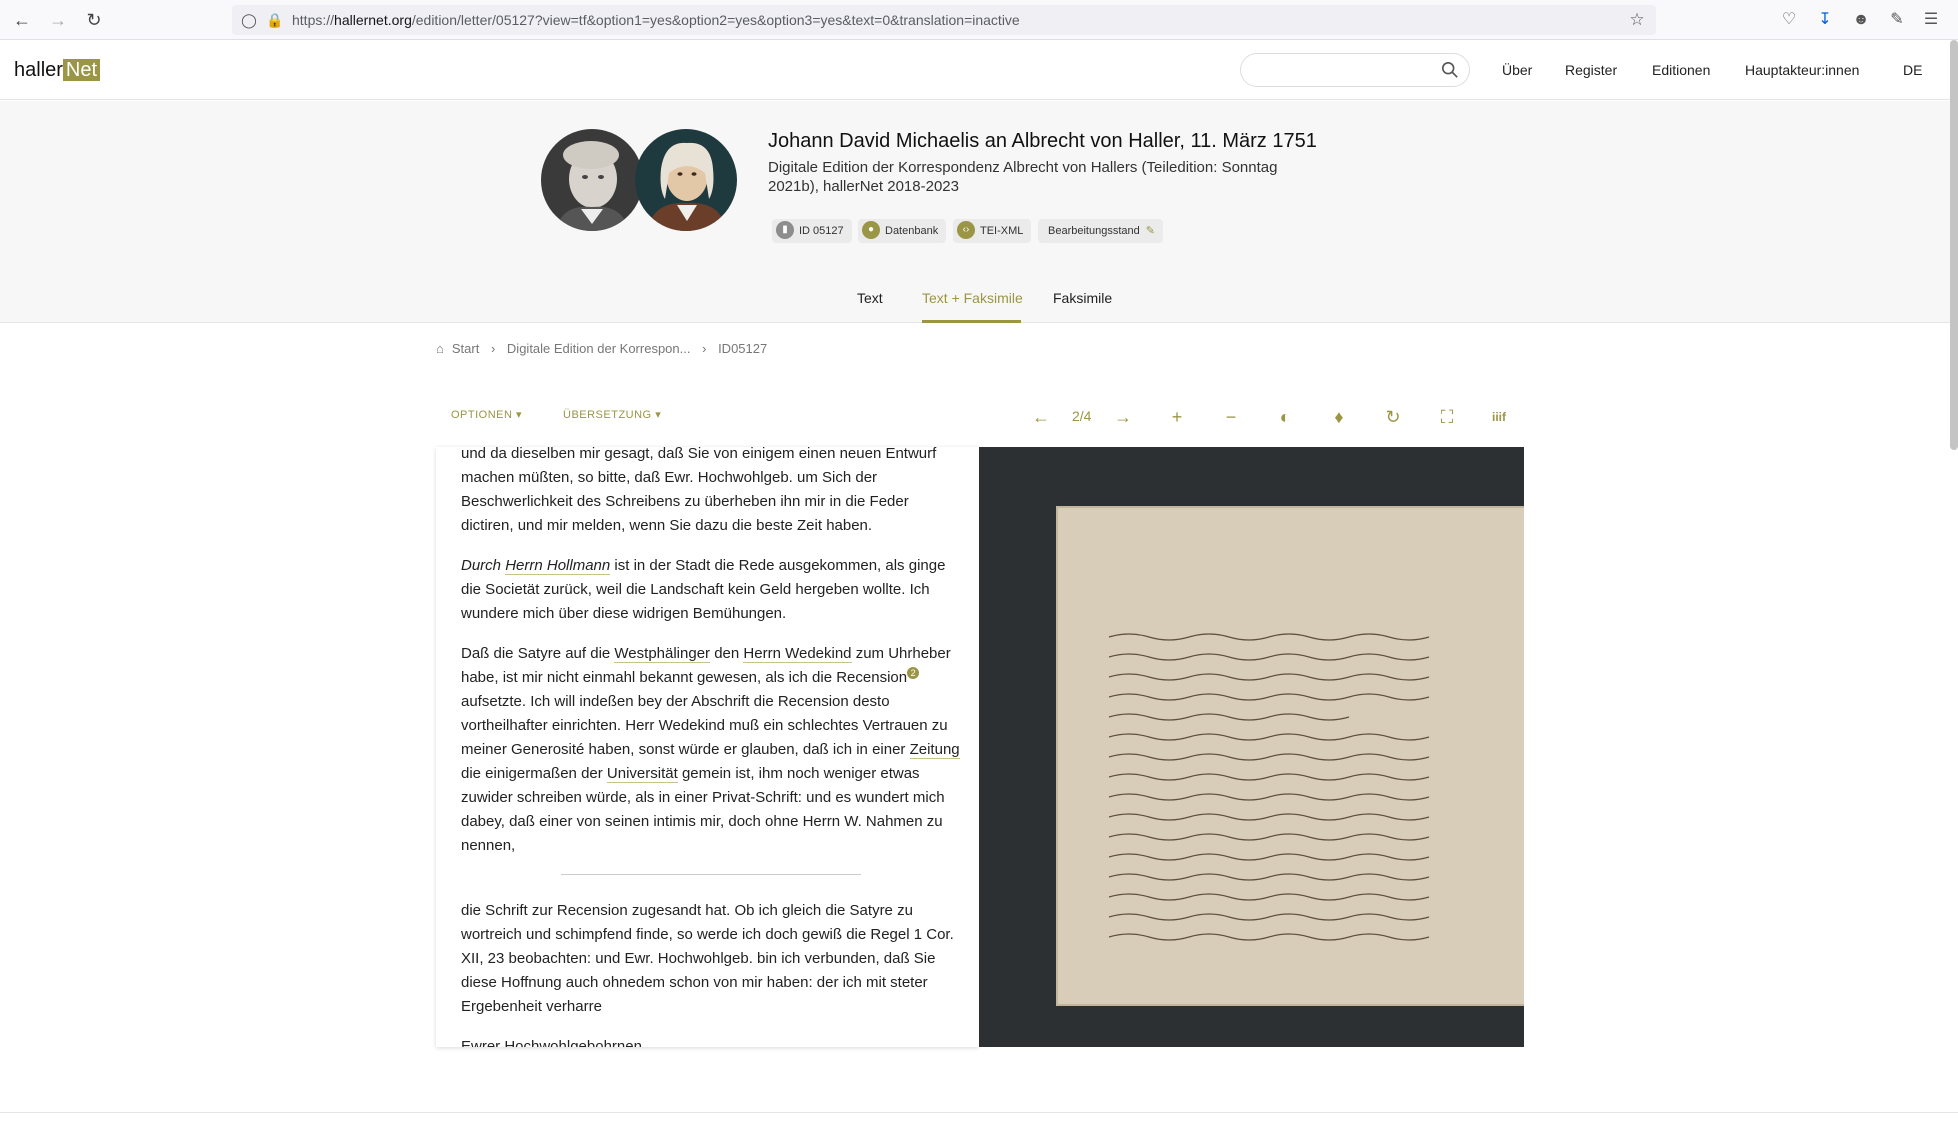 The image size is (1958, 1140). Describe the element at coordinates (94, 20) in the screenshot. I see `reload-icon: ↻` at that location.